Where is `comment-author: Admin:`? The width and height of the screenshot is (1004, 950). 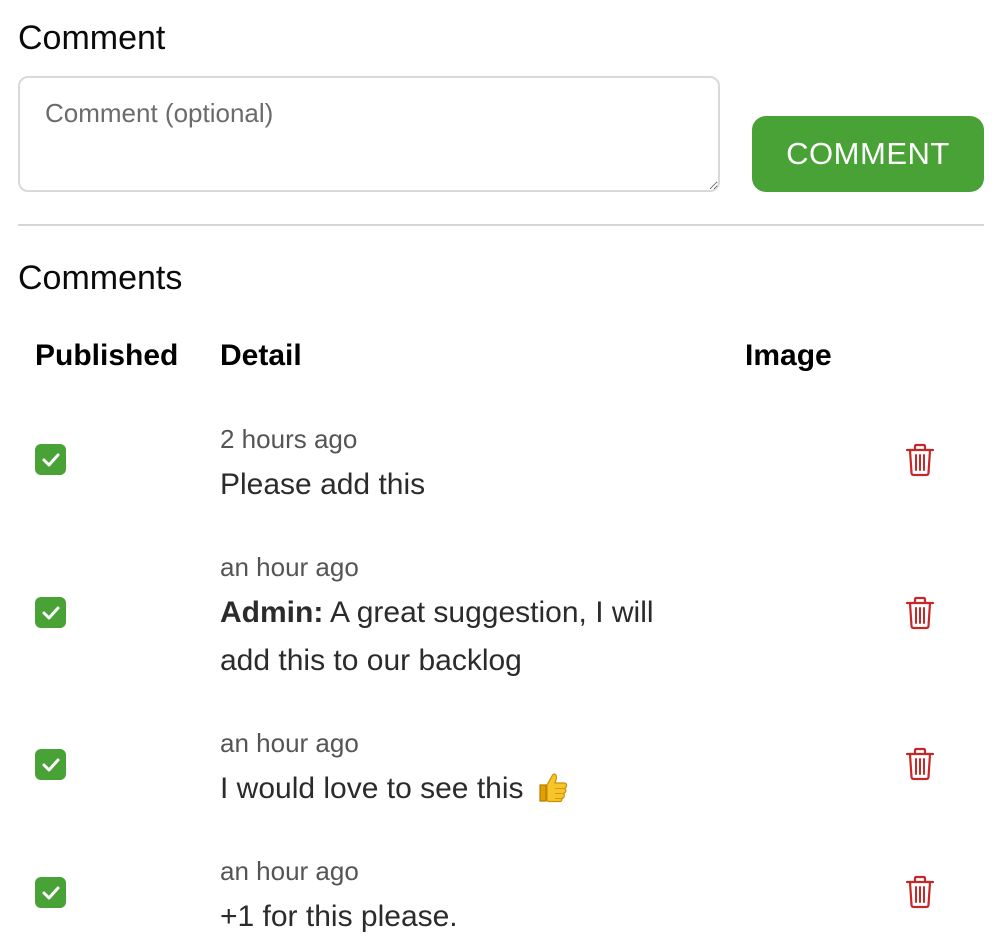 comment-author: Admin: is located at coordinates (272, 612).